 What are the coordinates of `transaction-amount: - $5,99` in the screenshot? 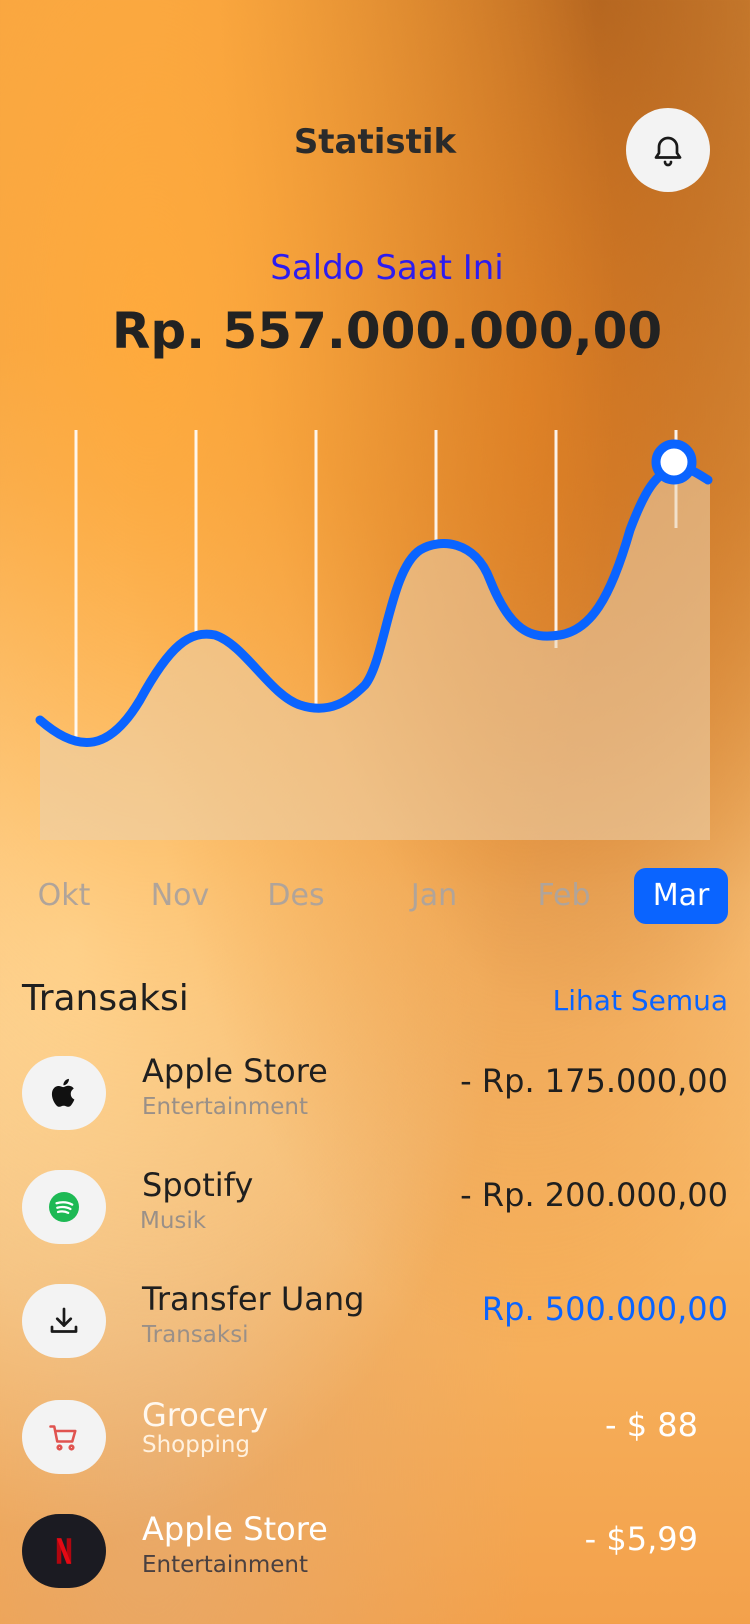 It's located at (641, 1539).